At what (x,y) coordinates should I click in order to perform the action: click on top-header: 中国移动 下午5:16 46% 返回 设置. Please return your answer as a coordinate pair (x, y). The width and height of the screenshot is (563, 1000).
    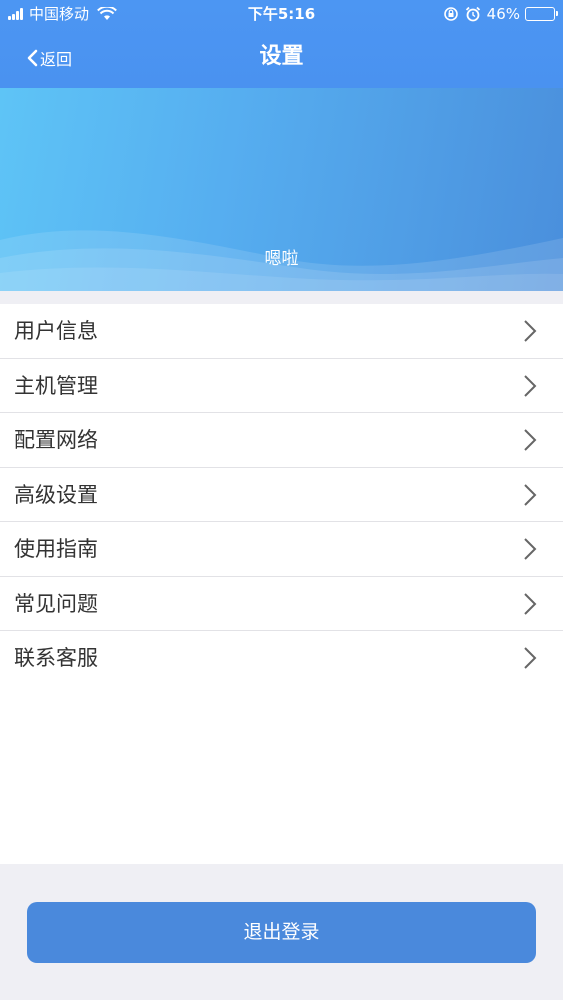
    Looking at the image, I should click on (281, 44).